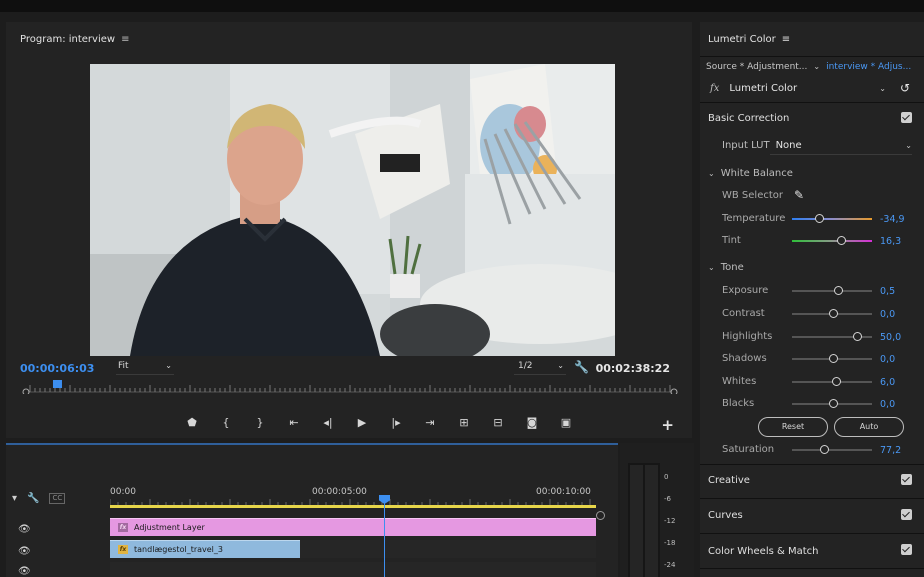 This screenshot has height=577, width=924. I want to click on in-point-icon: {, so click(226, 422).